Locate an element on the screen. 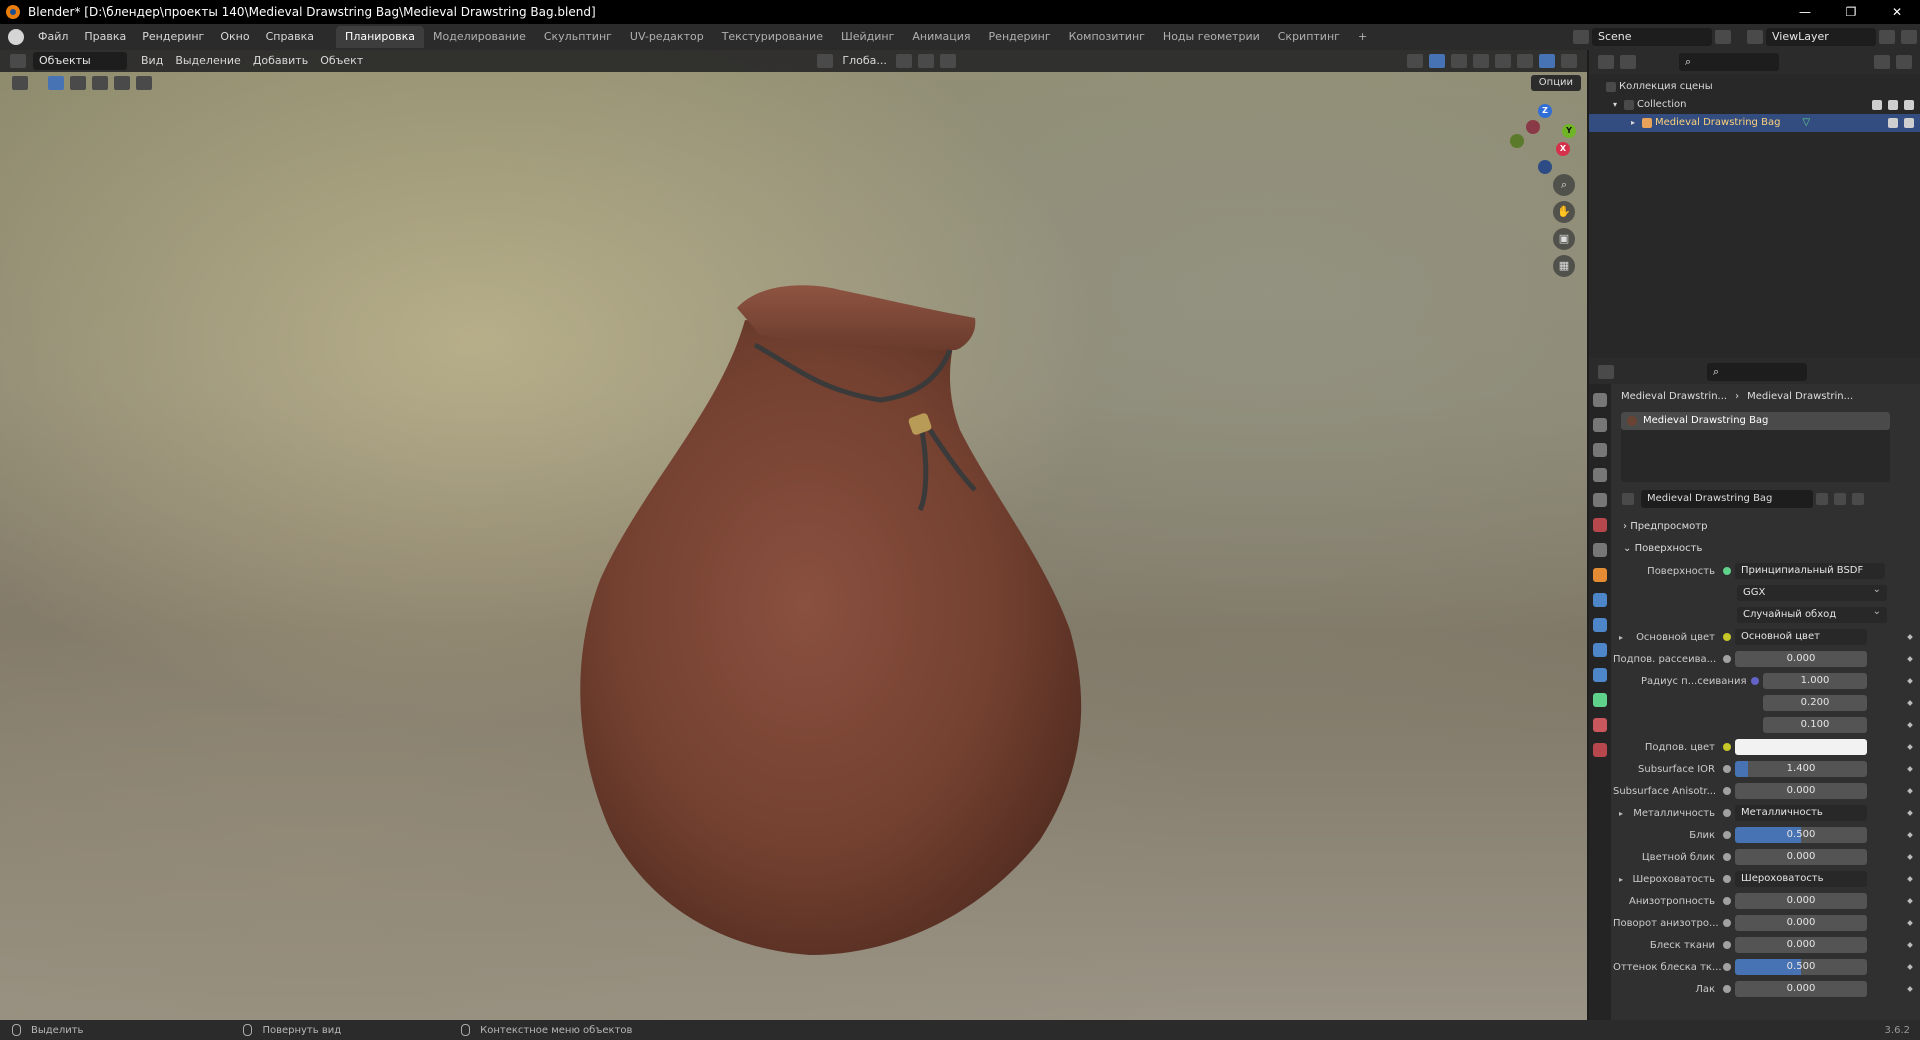 Image resolution: width=1920 pixels, height=1040 pixels. object-visibility-icon is located at coordinates (1893, 123).